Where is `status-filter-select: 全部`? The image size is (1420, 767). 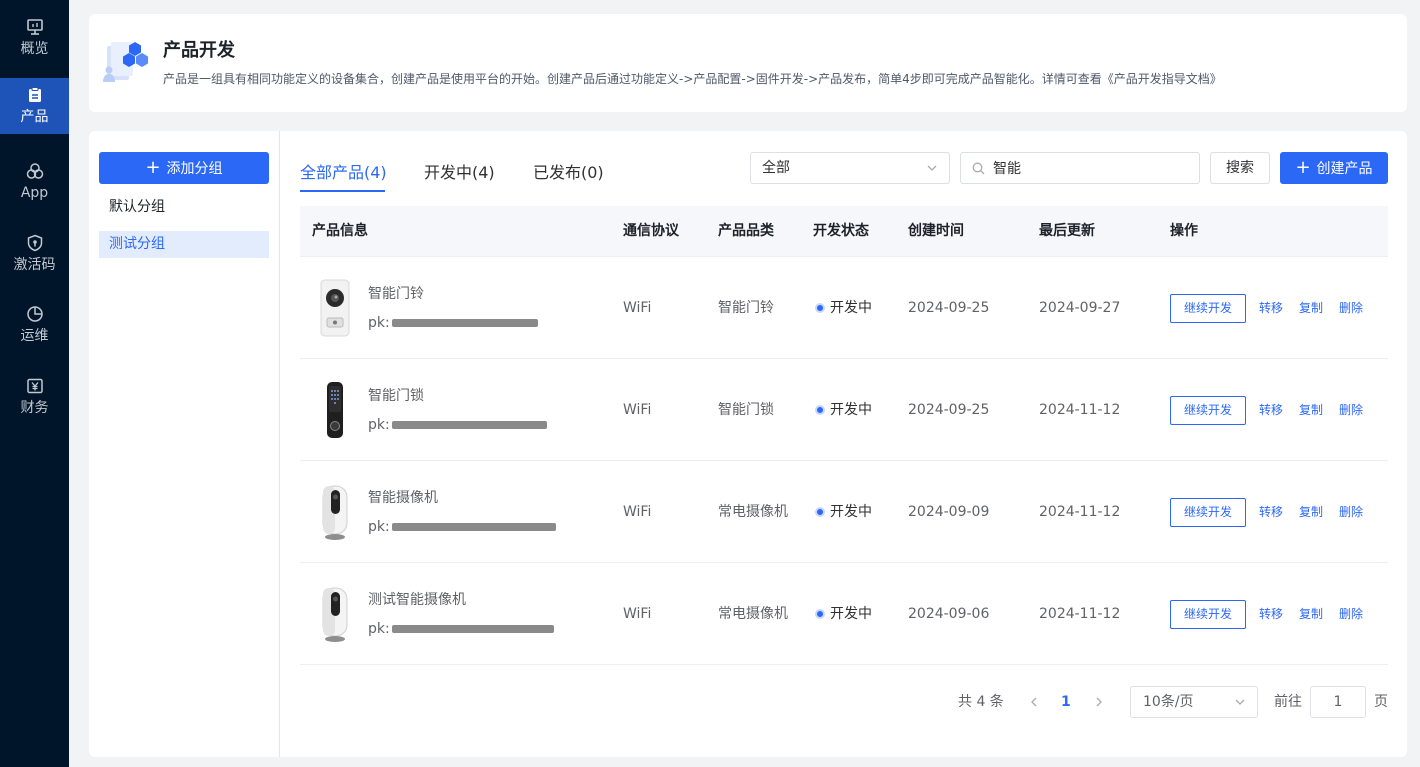
status-filter-select: 全部 is located at coordinates (850, 168).